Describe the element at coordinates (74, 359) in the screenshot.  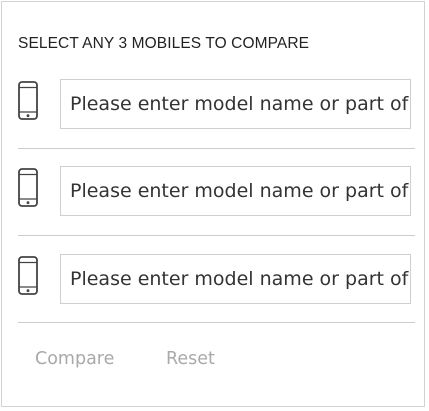
I see `compare-button: Compare` at that location.